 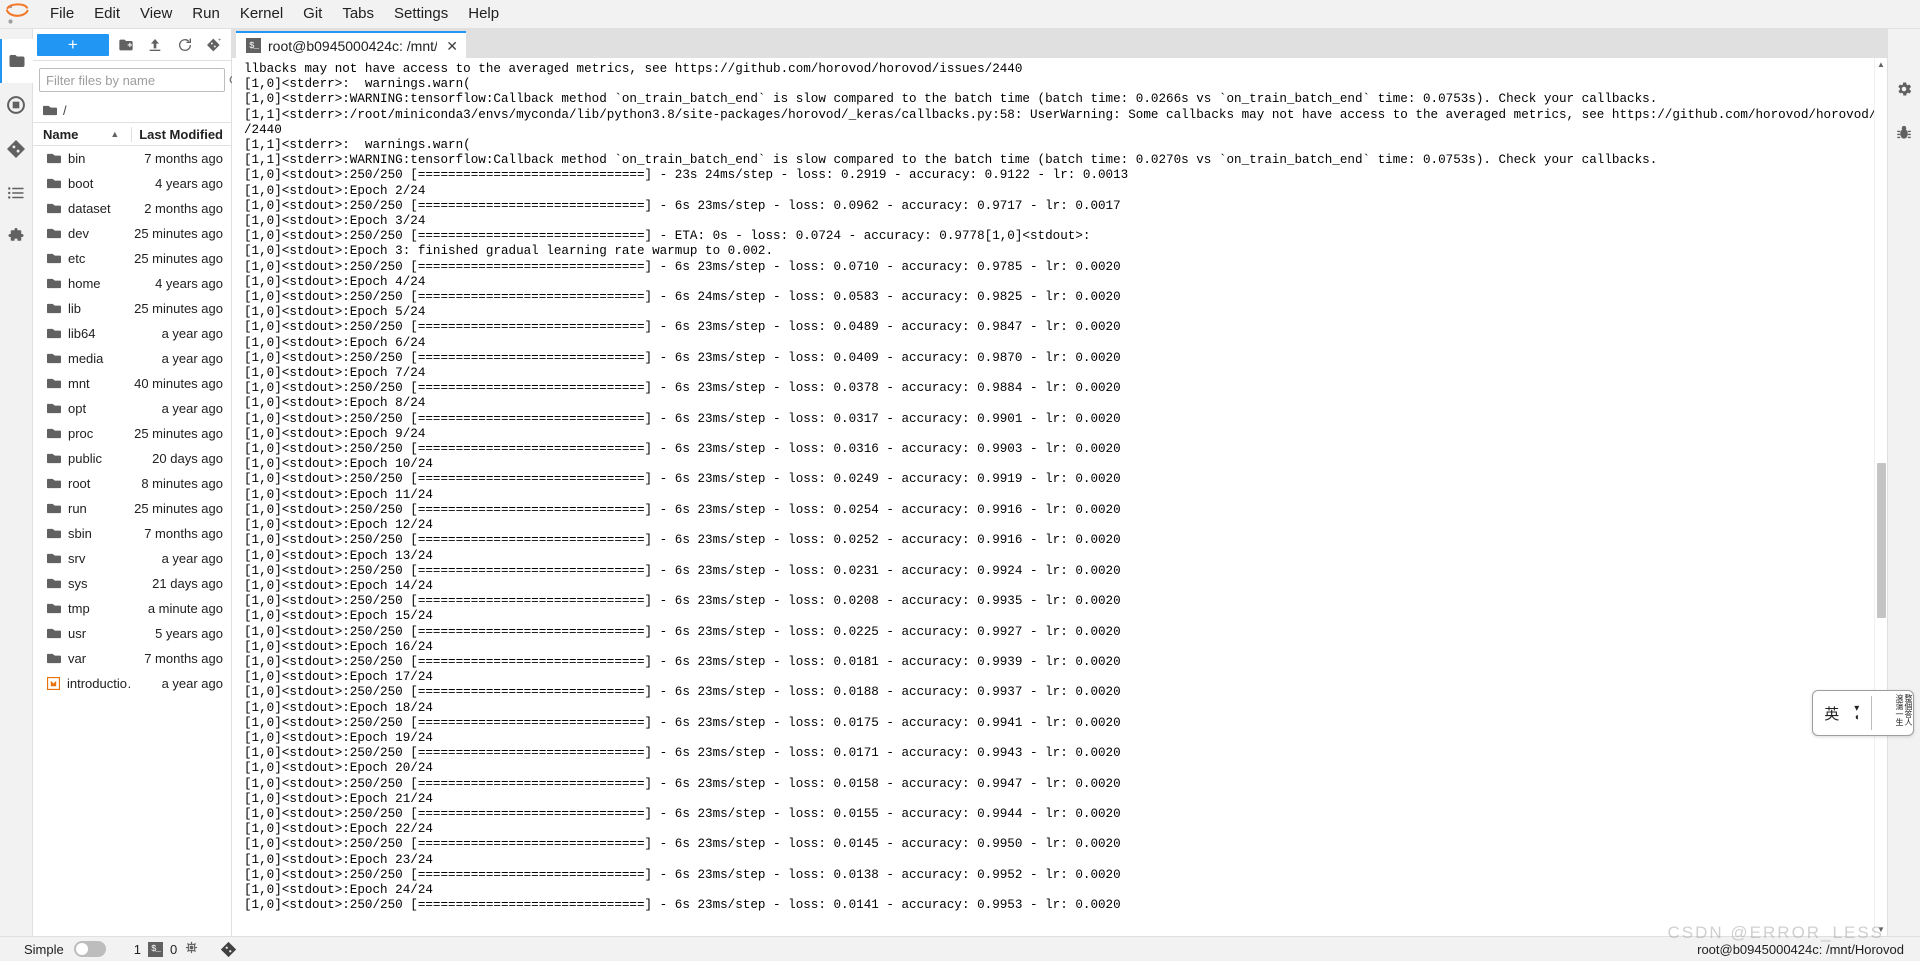 What do you see at coordinates (77, 158) in the screenshot?
I see `file-item-label: bin` at bounding box center [77, 158].